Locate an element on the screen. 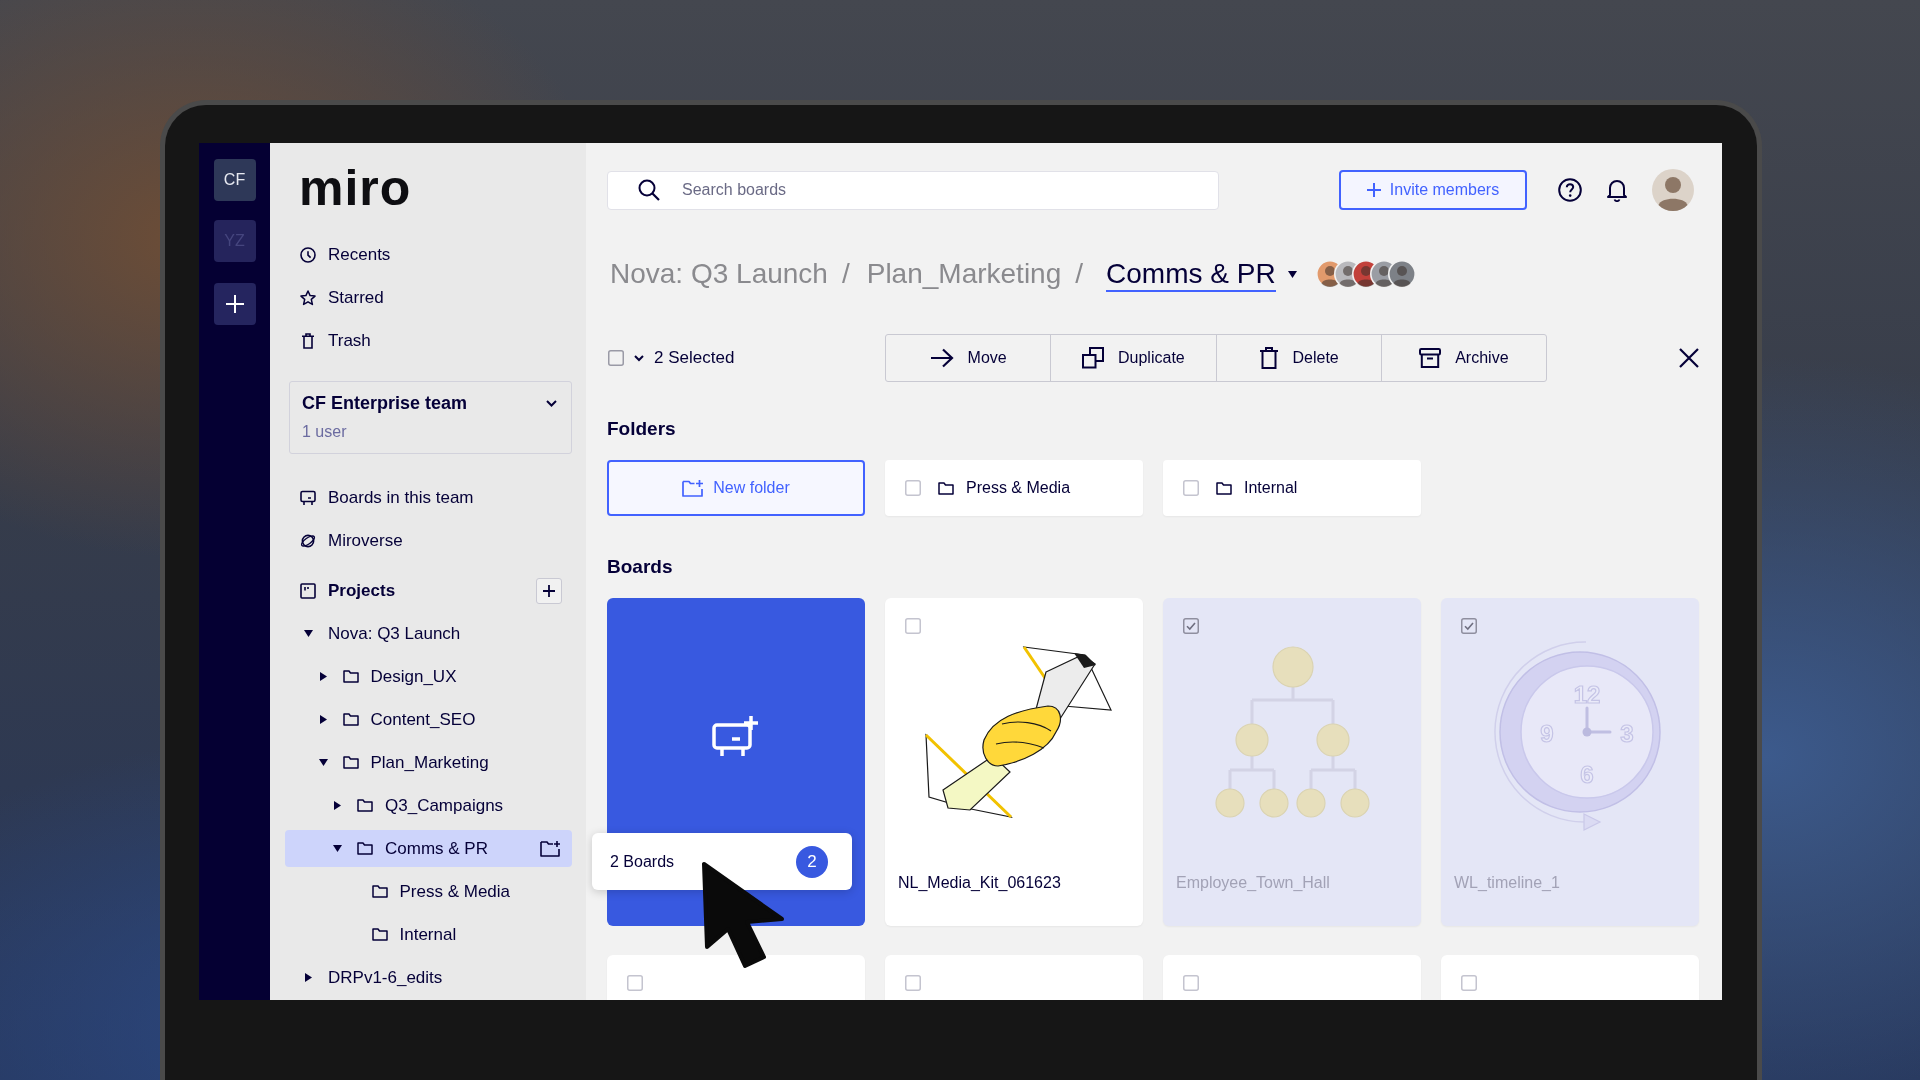 The image size is (1920, 1080). tree-item: Comms & PR is located at coordinates (428, 848).